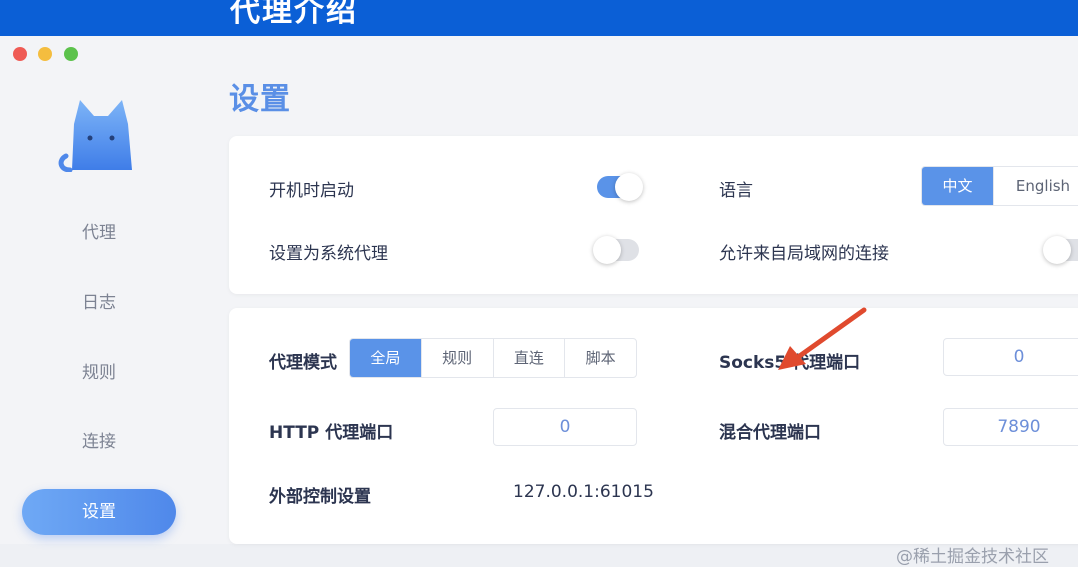  I want to click on watermark: @稀土掘金技术社区, so click(972, 557).